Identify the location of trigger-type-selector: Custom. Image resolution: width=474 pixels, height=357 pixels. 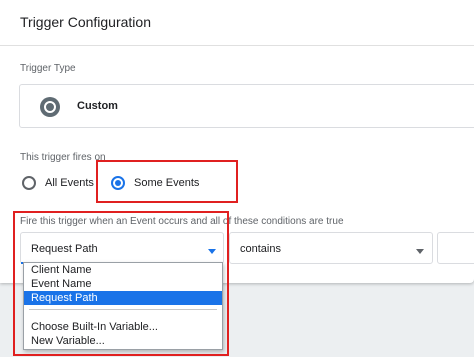
(246, 106).